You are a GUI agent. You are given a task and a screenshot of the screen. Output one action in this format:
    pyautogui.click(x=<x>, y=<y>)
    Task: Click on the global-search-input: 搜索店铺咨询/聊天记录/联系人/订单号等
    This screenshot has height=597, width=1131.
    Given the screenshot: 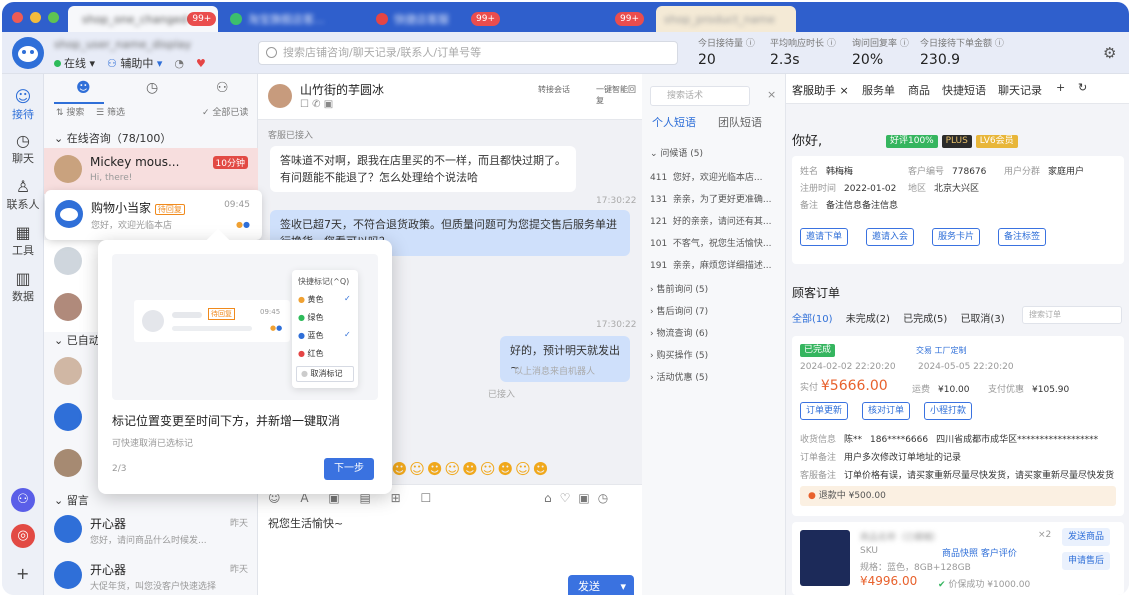 What is the action you would take?
    pyautogui.click(x=468, y=53)
    